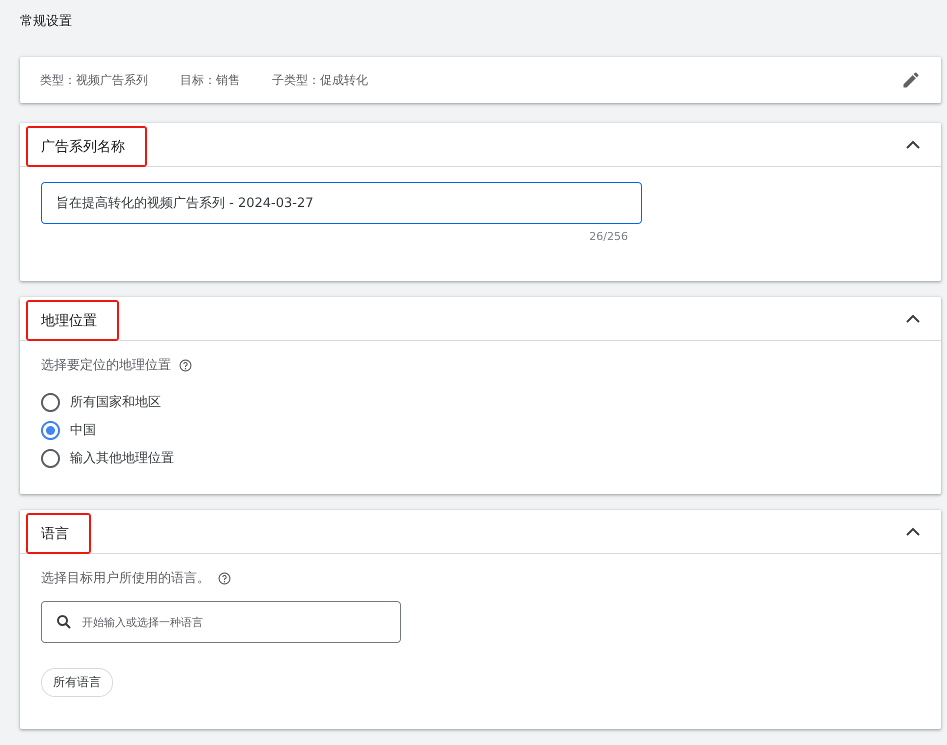  I want to click on radio-label: 输入其他地理位置, so click(122, 458).